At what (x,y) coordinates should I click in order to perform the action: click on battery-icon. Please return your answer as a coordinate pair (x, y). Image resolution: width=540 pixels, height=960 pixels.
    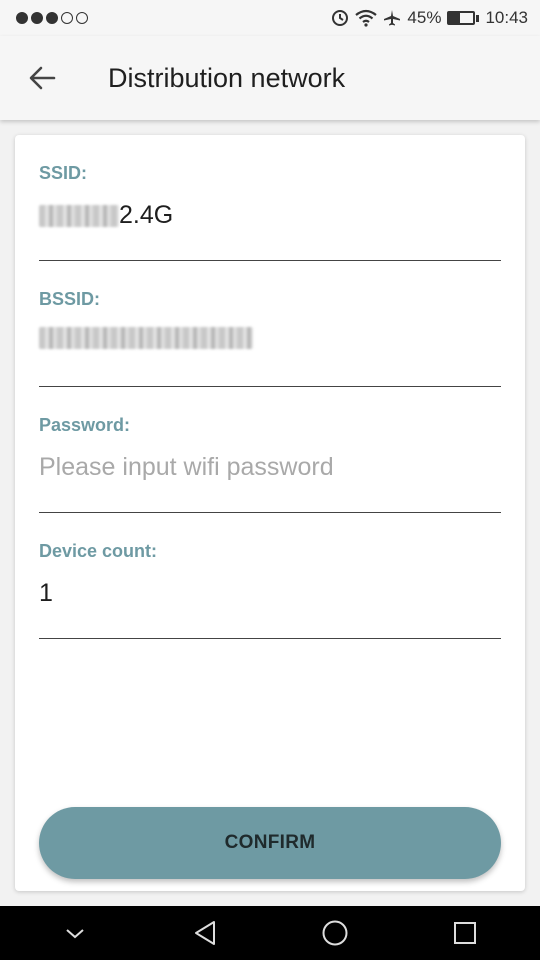
    Looking at the image, I should click on (463, 18).